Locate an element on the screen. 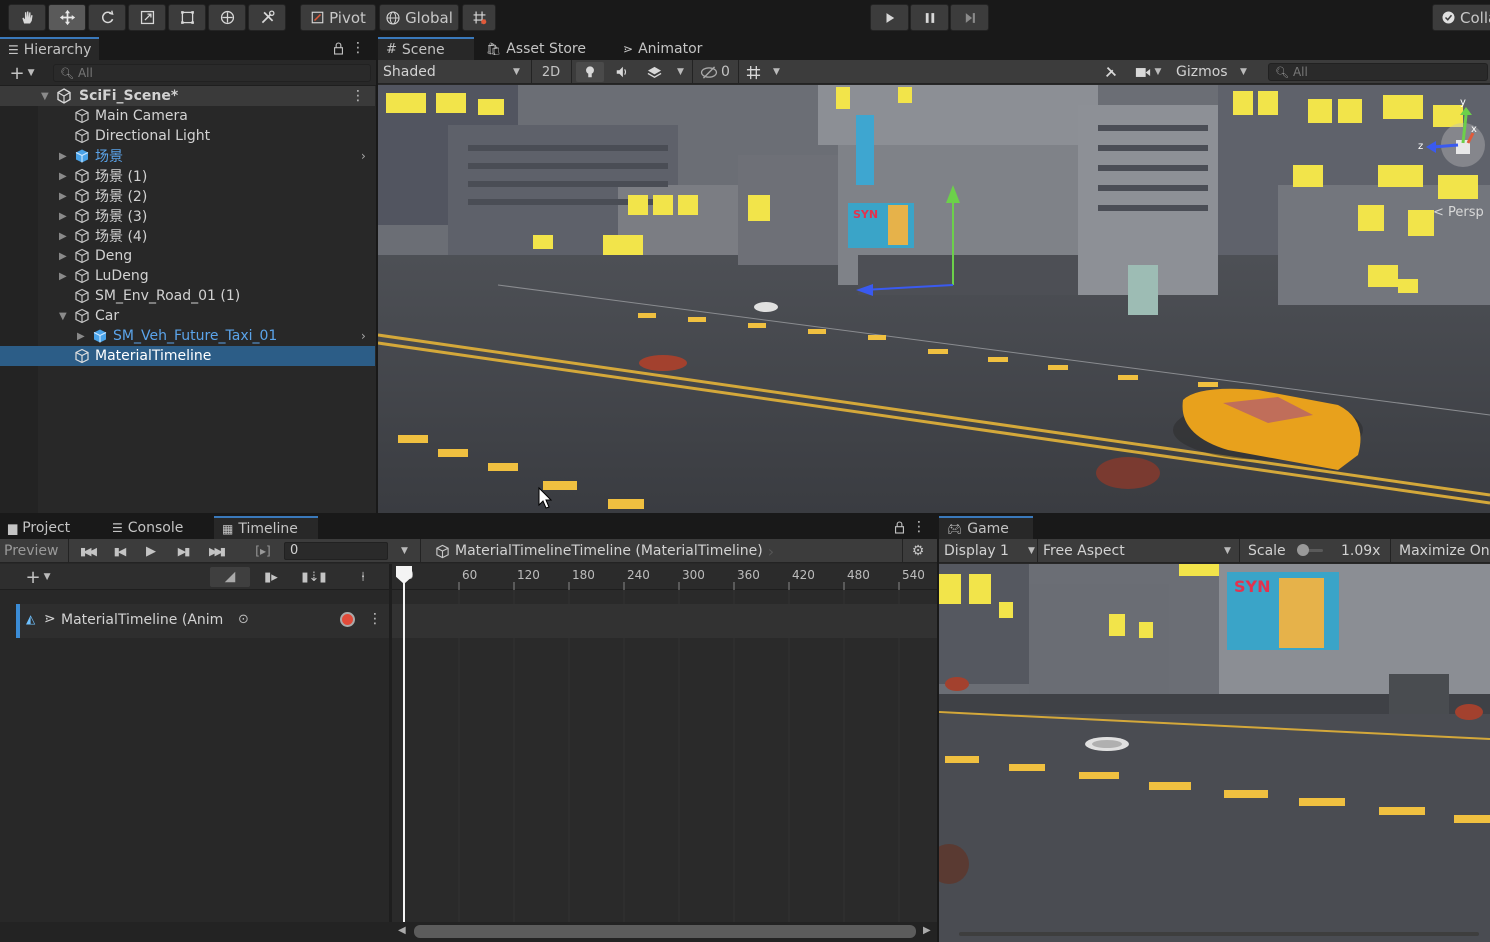  custom-tool-button is located at coordinates (267, 17).